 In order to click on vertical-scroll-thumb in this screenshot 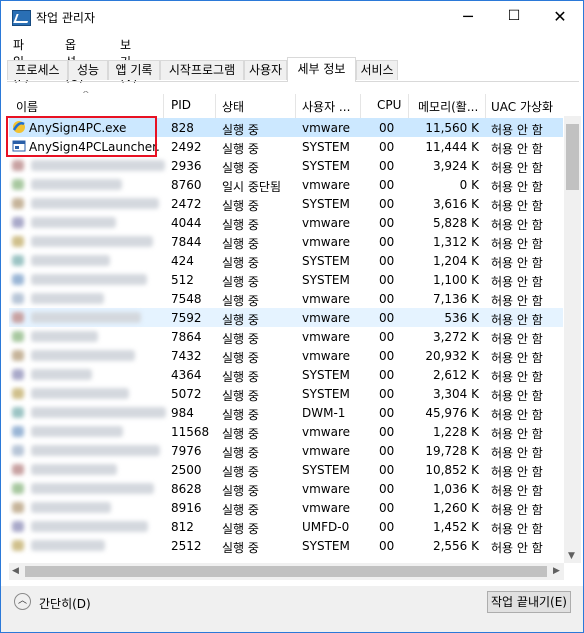, I will do `click(572, 157)`.